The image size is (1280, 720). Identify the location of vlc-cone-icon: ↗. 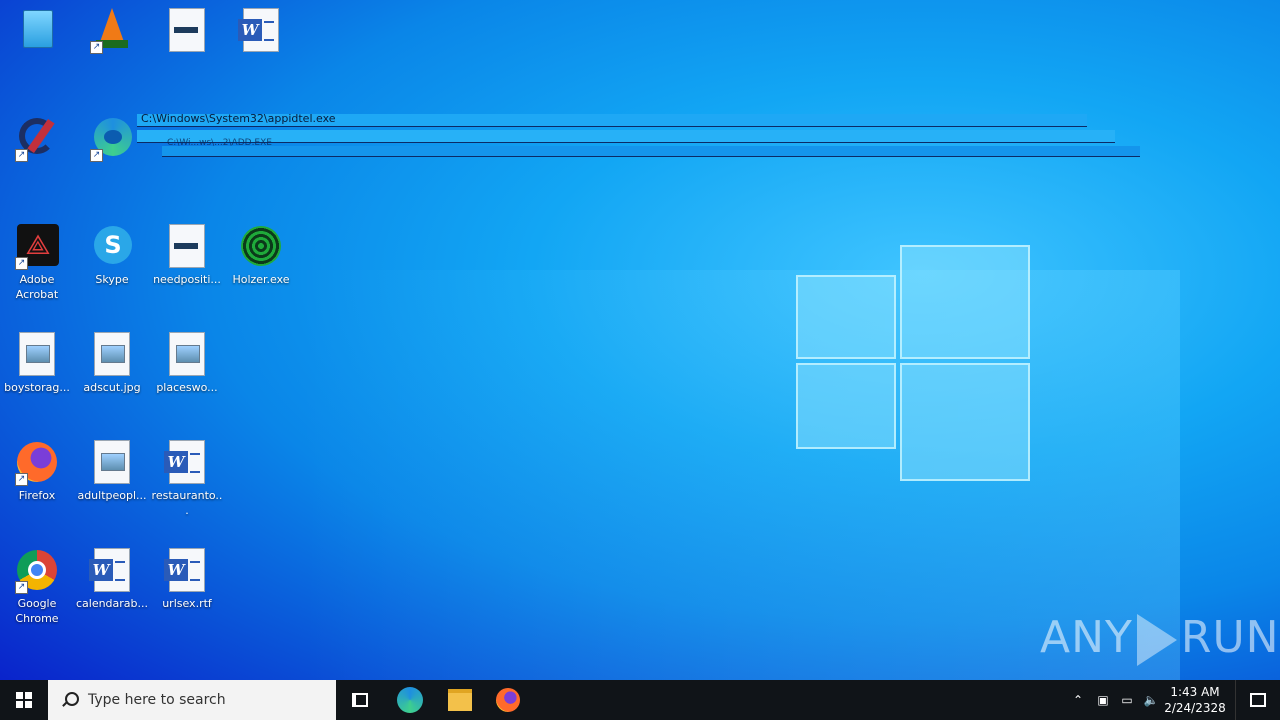
(112, 31).